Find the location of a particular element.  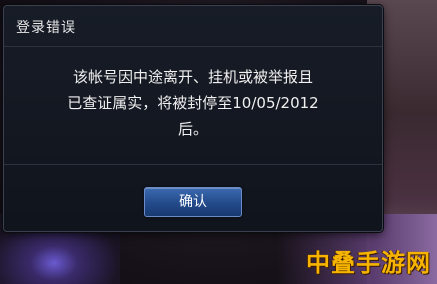

error-message-line: 该帐号因中途离开、挂机或被举报且 is located at coordinates (192, 77).